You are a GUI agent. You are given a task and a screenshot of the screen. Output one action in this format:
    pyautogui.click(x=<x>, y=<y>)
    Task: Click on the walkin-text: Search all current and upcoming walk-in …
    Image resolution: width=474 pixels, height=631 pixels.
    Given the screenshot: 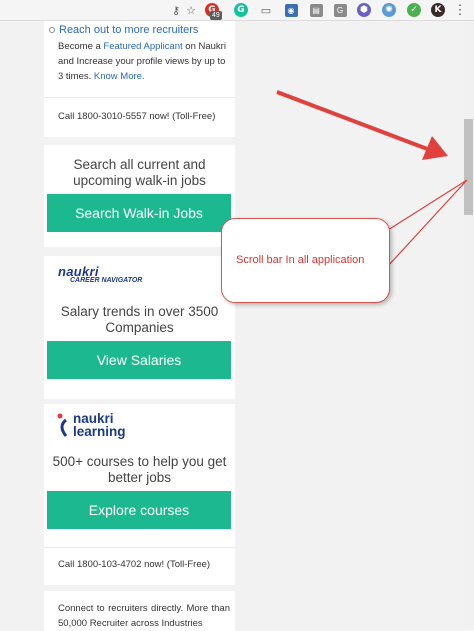 What is the action you would take?
    pyautogui.click(x=139, y=172)
    